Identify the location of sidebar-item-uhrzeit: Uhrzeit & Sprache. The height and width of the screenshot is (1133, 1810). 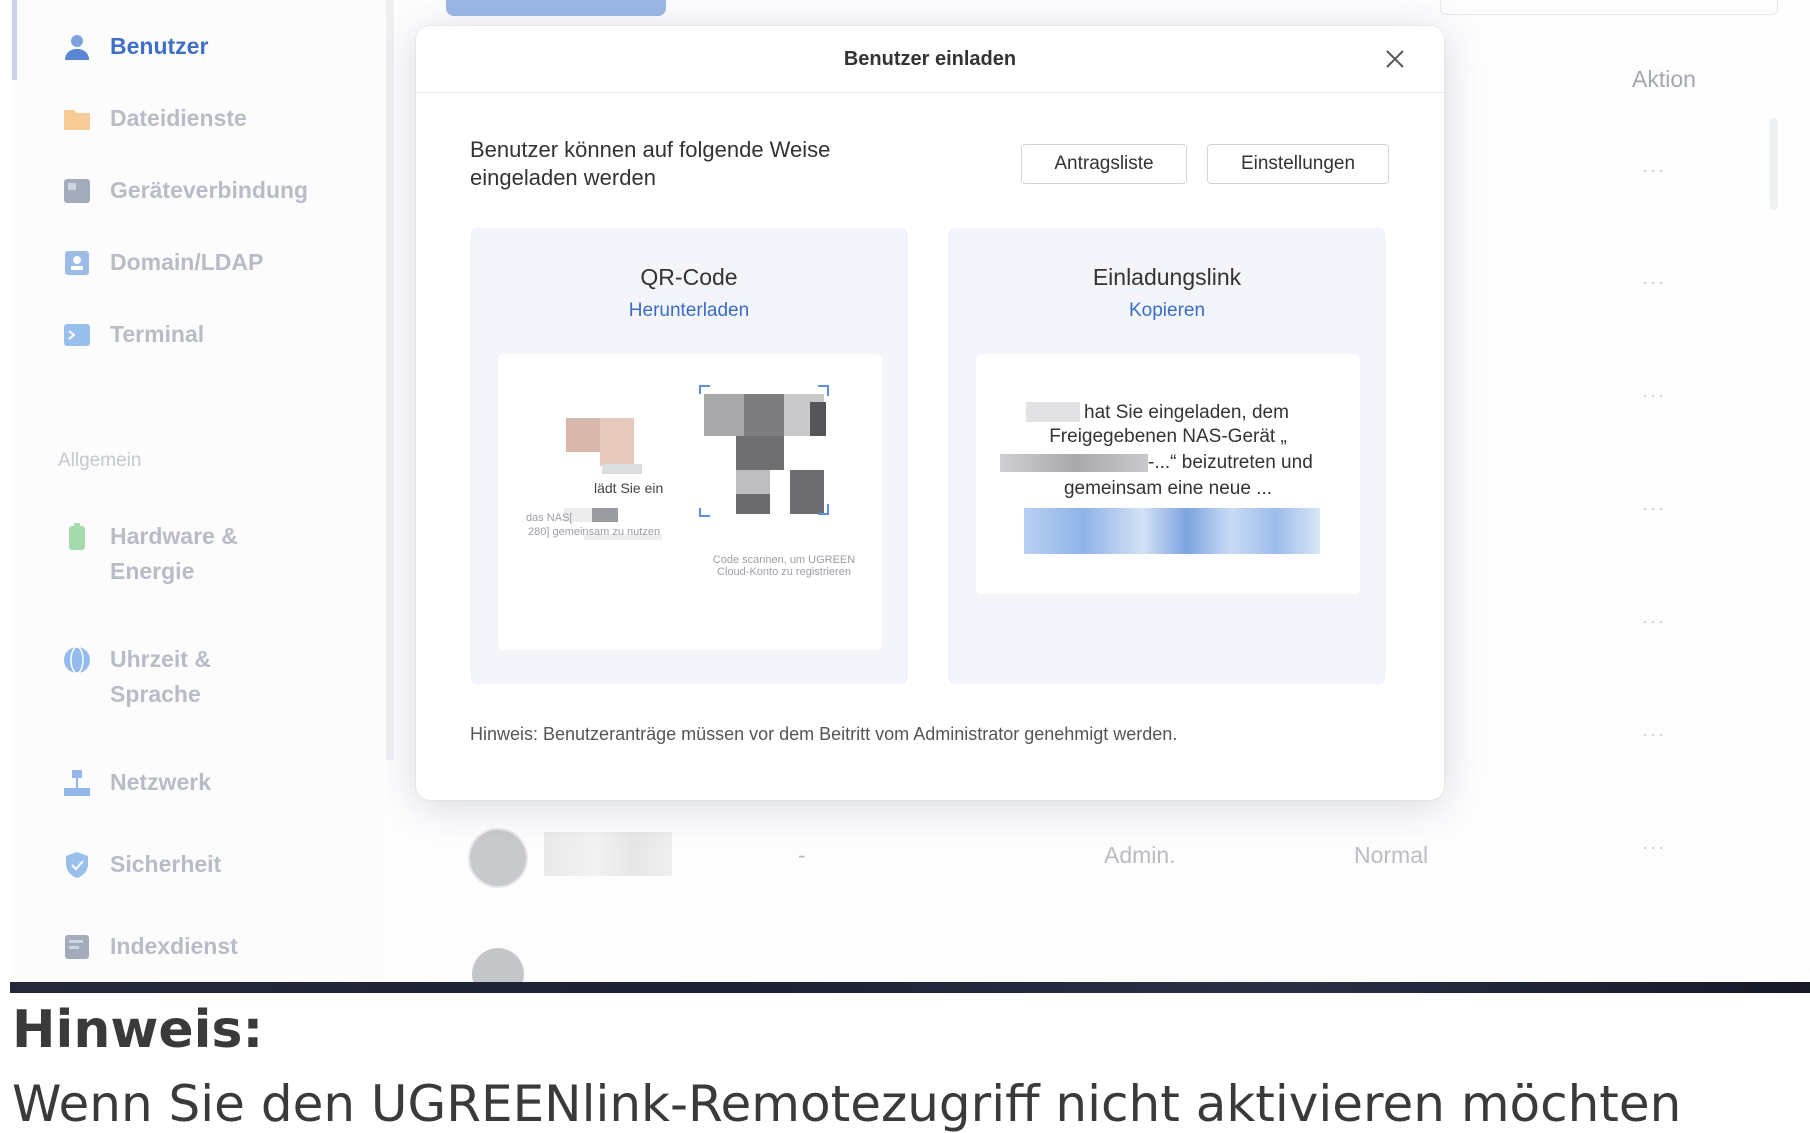
(136, 680).